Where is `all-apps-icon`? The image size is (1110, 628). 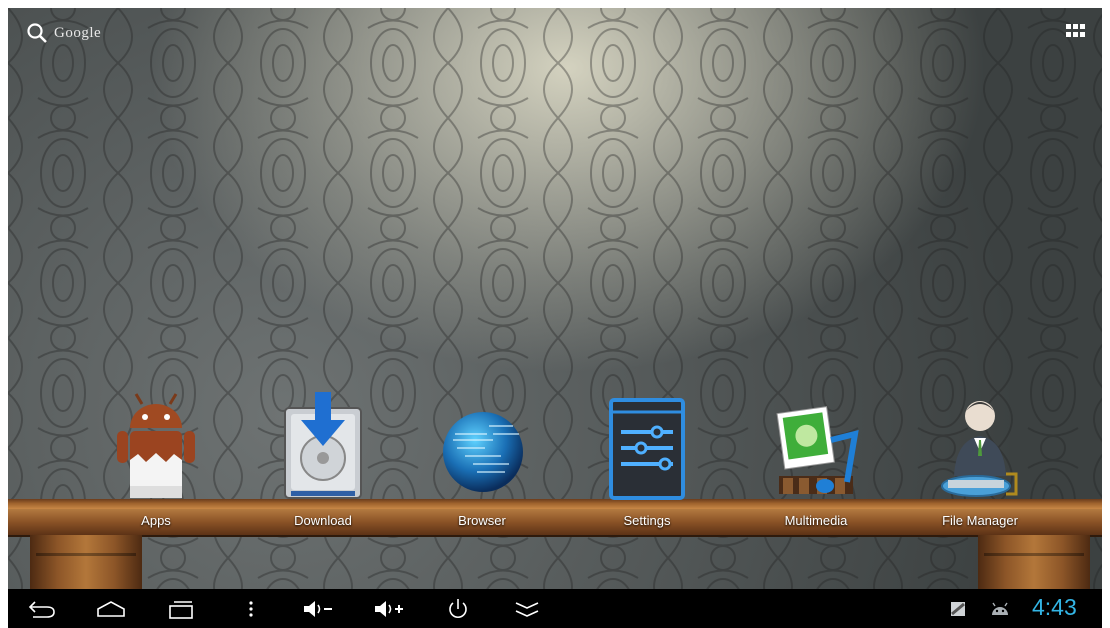
all-apps-icon is located at coordinates (1076, 32).